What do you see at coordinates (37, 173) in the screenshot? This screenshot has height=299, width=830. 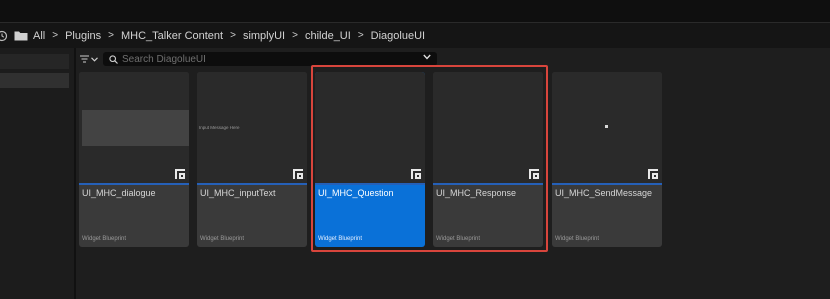 I see `sources-panel` at bounding box center [37, 173].